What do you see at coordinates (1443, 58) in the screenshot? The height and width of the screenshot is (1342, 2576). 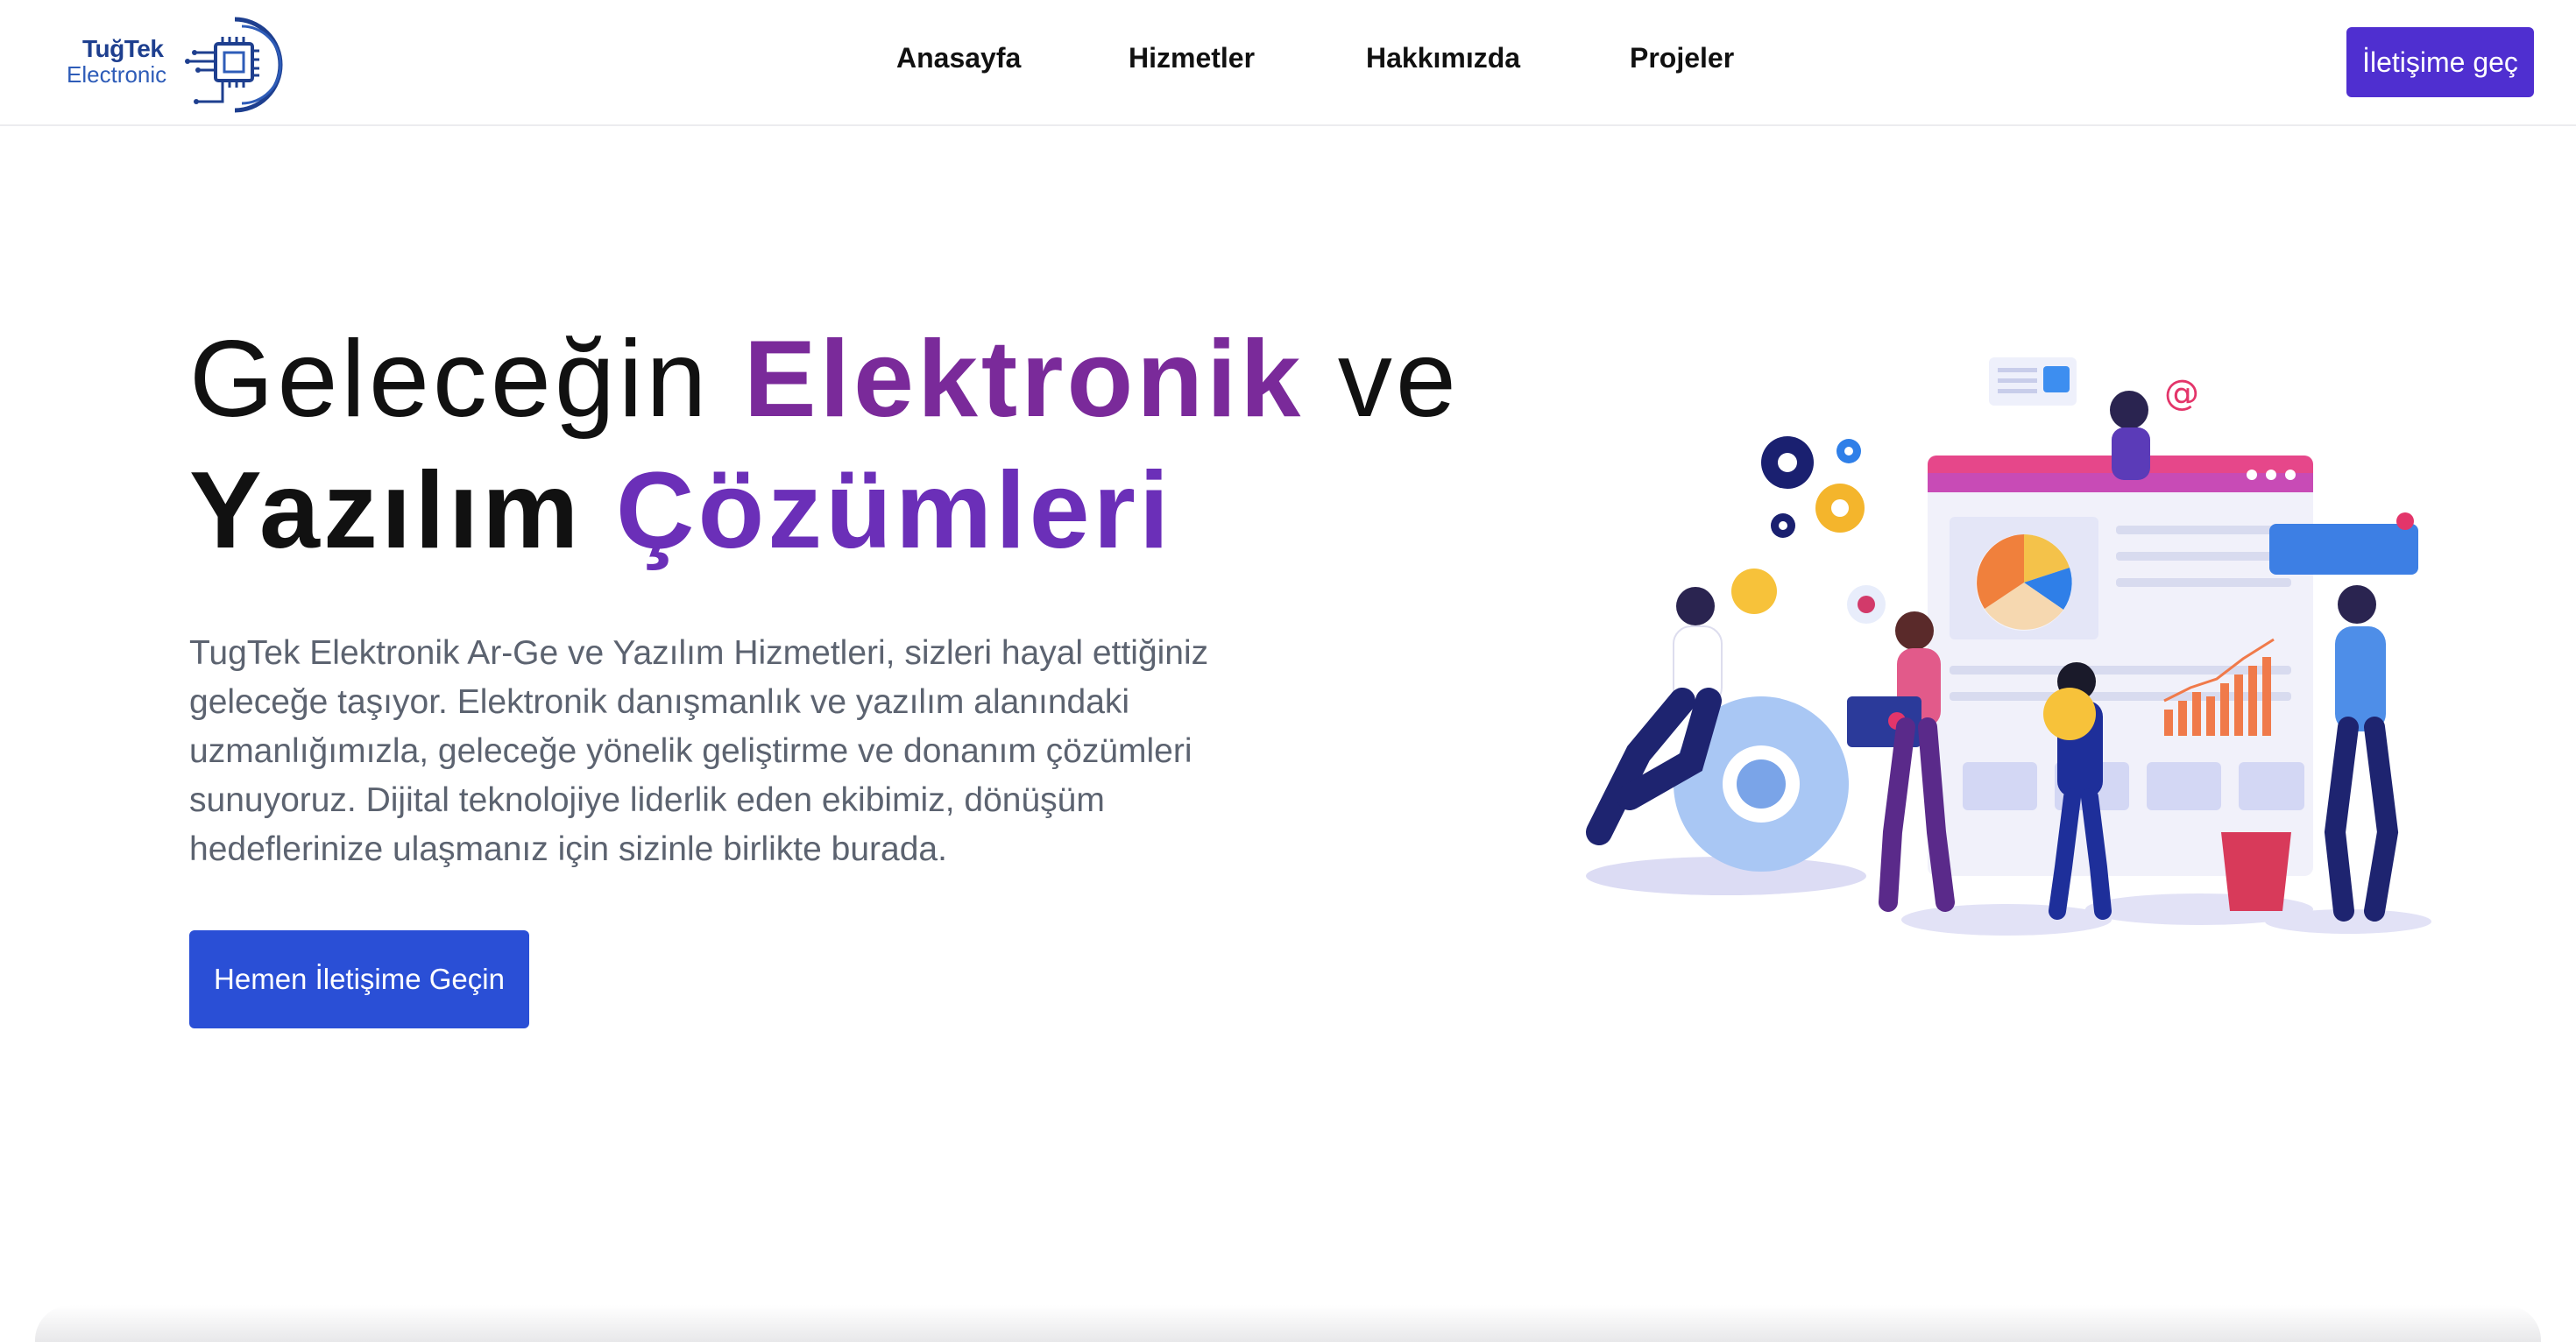 I see `nav-link-about: Hakkımızda` at bounding box center [1443, 58].